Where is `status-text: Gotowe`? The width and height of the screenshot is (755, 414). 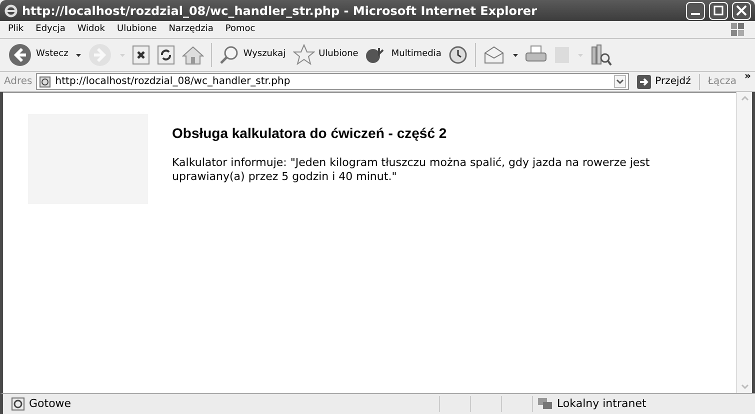 status-text: Gotowe is located at coordinates (50, 404).